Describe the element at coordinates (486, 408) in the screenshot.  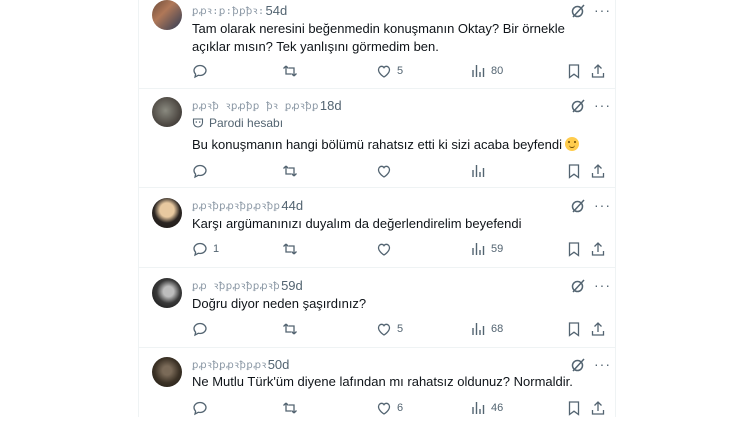
I see `views-button: 46` at that location.